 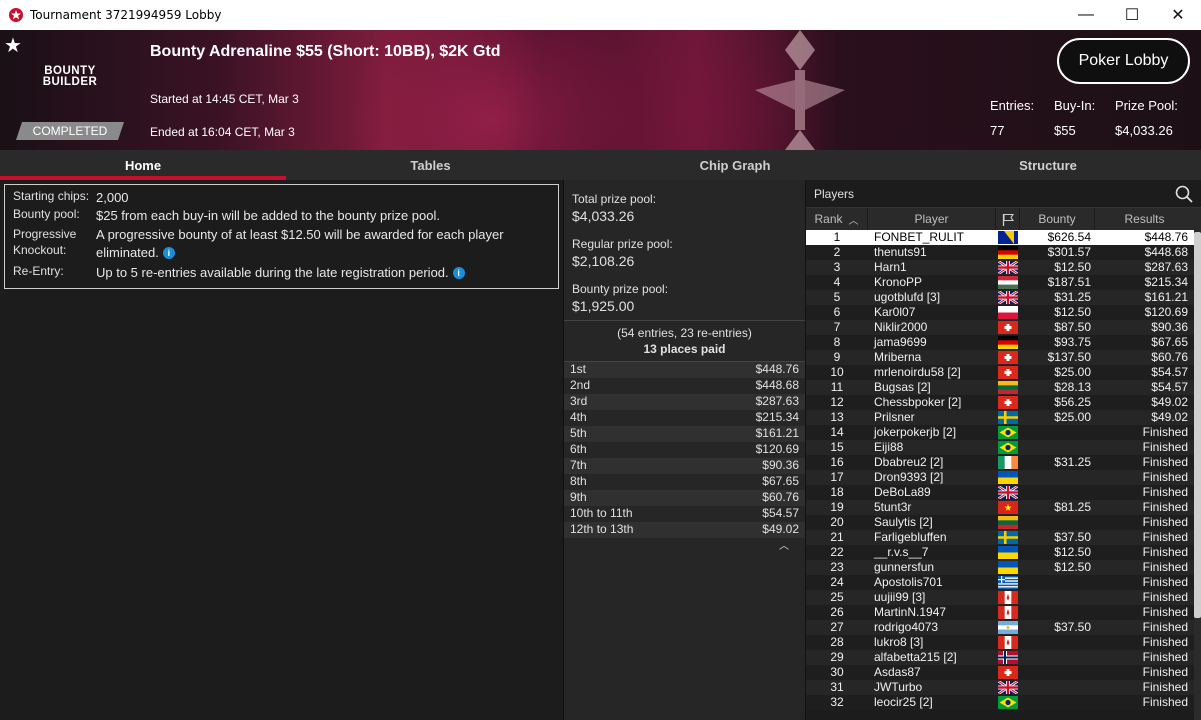 I want to click on payout-row: 4th $215.34, so click(x=684, y=418).